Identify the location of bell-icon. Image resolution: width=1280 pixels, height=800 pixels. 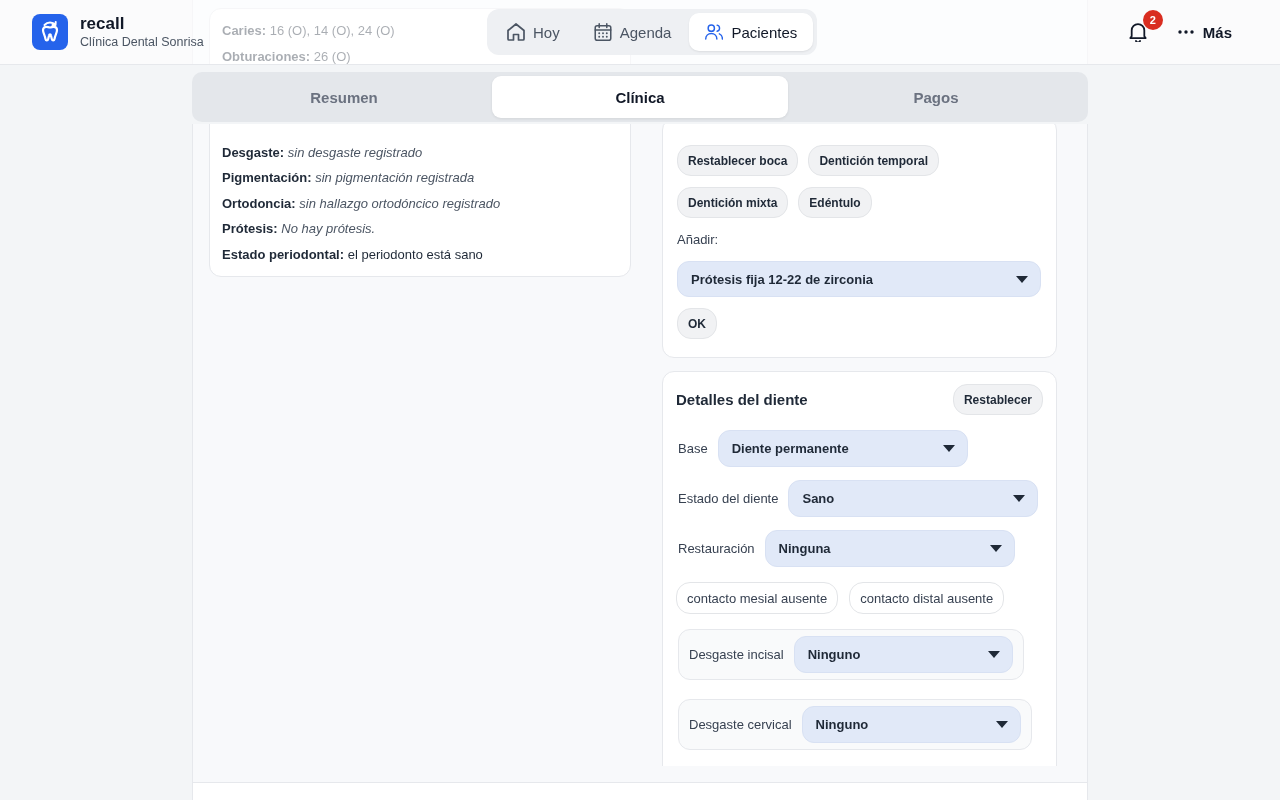
(1137, 32).